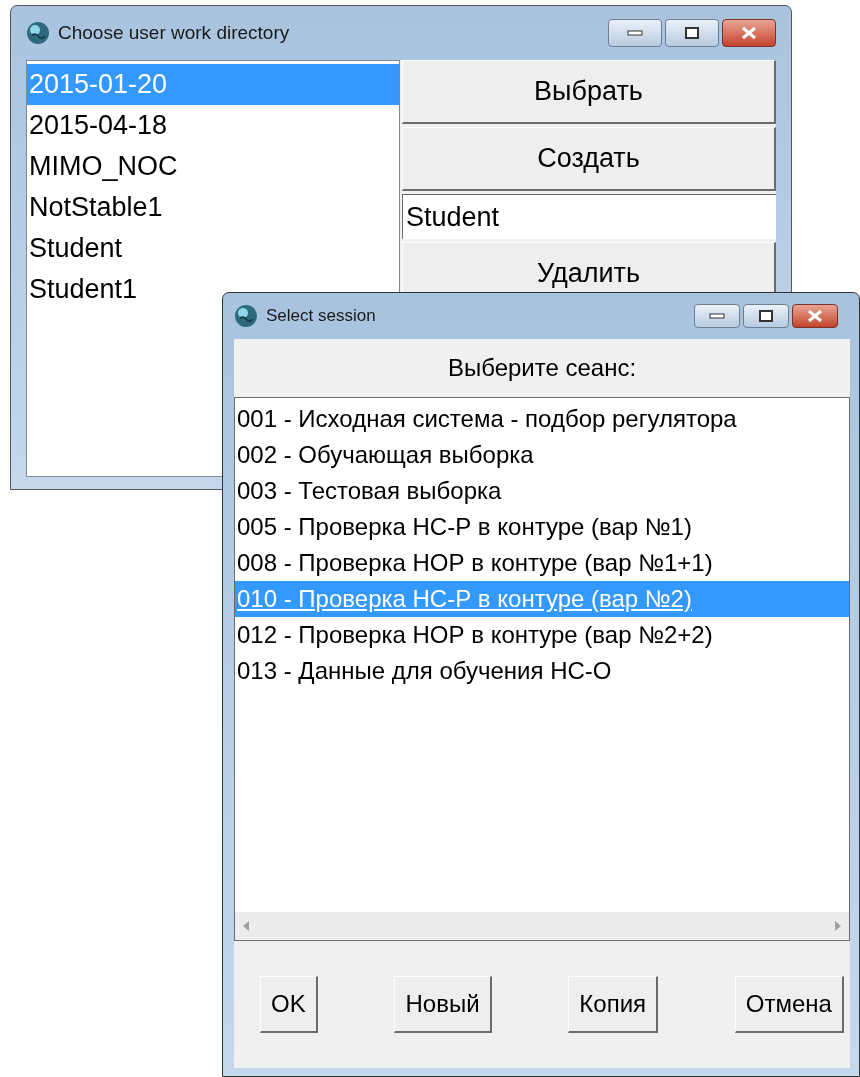 The image size is (860, 1077). What do you see at coordinates (213, 166) in the screenshot?
I see `folder-item: MIMO_NOC` at bounding box center [213, 166].